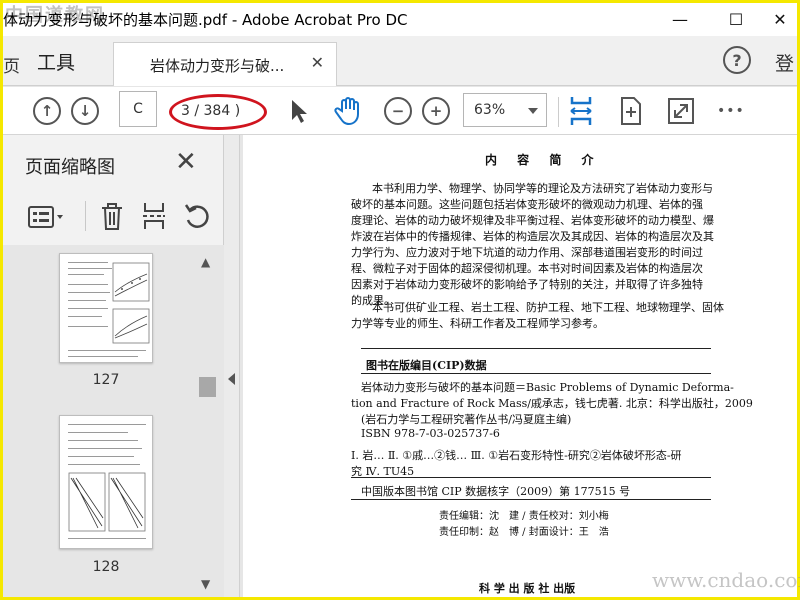 The image size is (800, 600). I want to click on full-screen-icon, so click(681, 111).